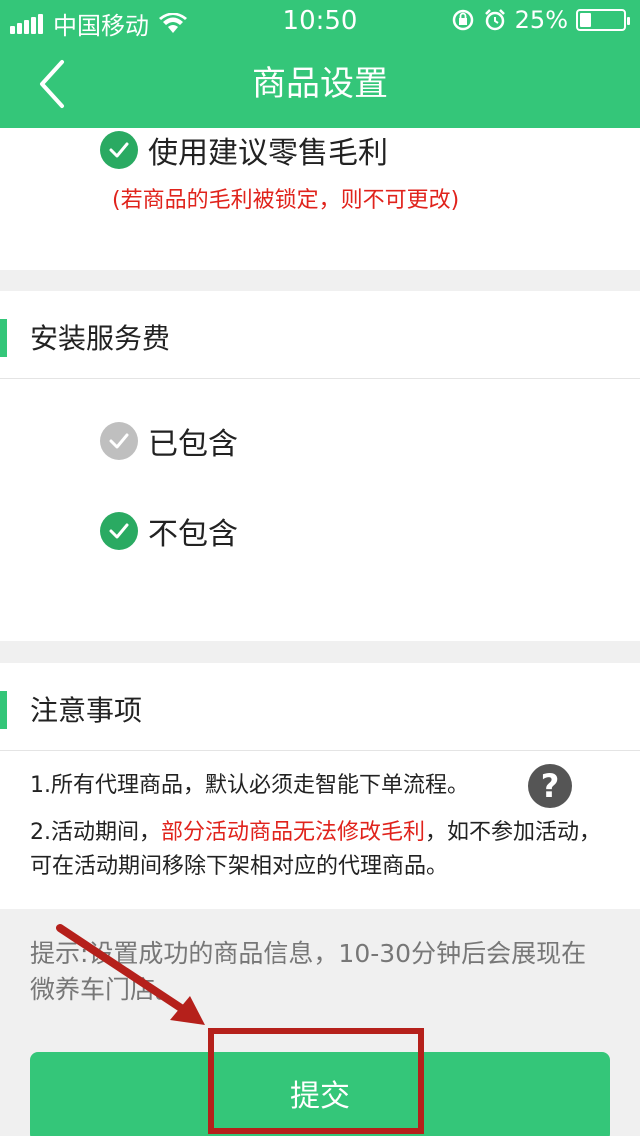 This screenshot has width=640, height=1136. What do you see at coordinates (320, 707) in the screenshot?
I see `section-header: 注意事项` at bounding box center [320, 707].